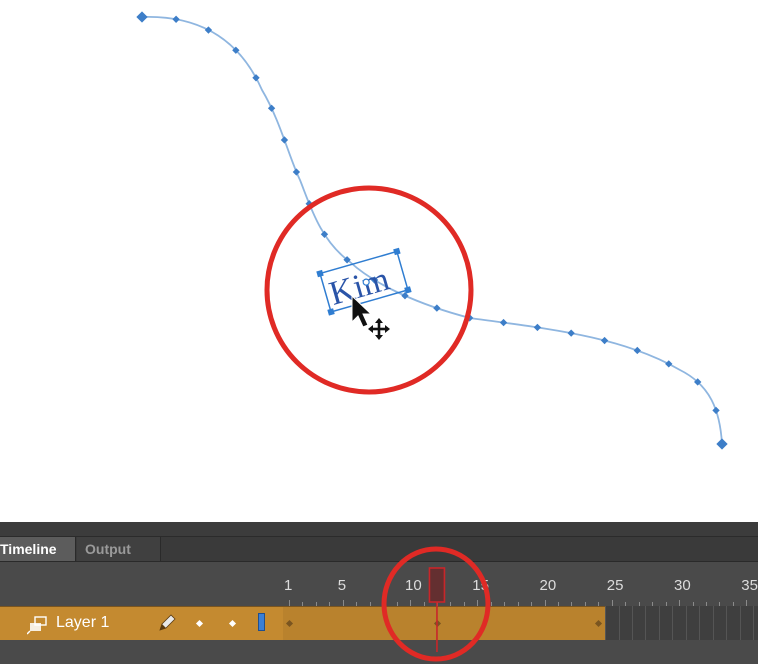 Image resolution: width=758 pixels, height=664 pixels. What do you see at coordinates (167, 623) in the screenshot?
I see `pencil-icon` at bounding box center [167, 623].